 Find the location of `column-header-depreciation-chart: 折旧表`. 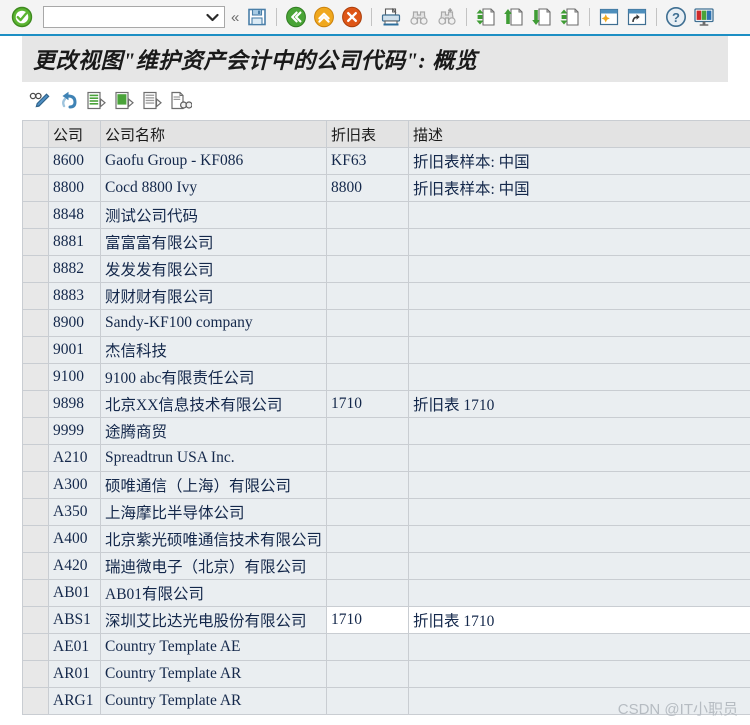

column-header-depreciation-chart: 折旧表 is located at coordinates (367, 134).